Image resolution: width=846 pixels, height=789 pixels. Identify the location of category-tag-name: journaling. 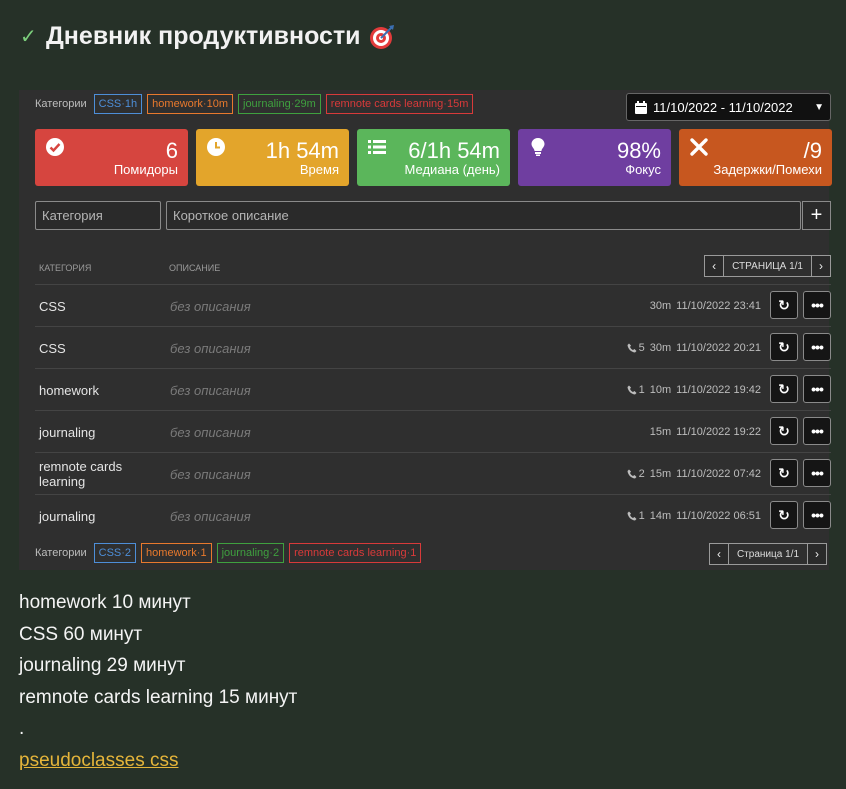
(245, 553).